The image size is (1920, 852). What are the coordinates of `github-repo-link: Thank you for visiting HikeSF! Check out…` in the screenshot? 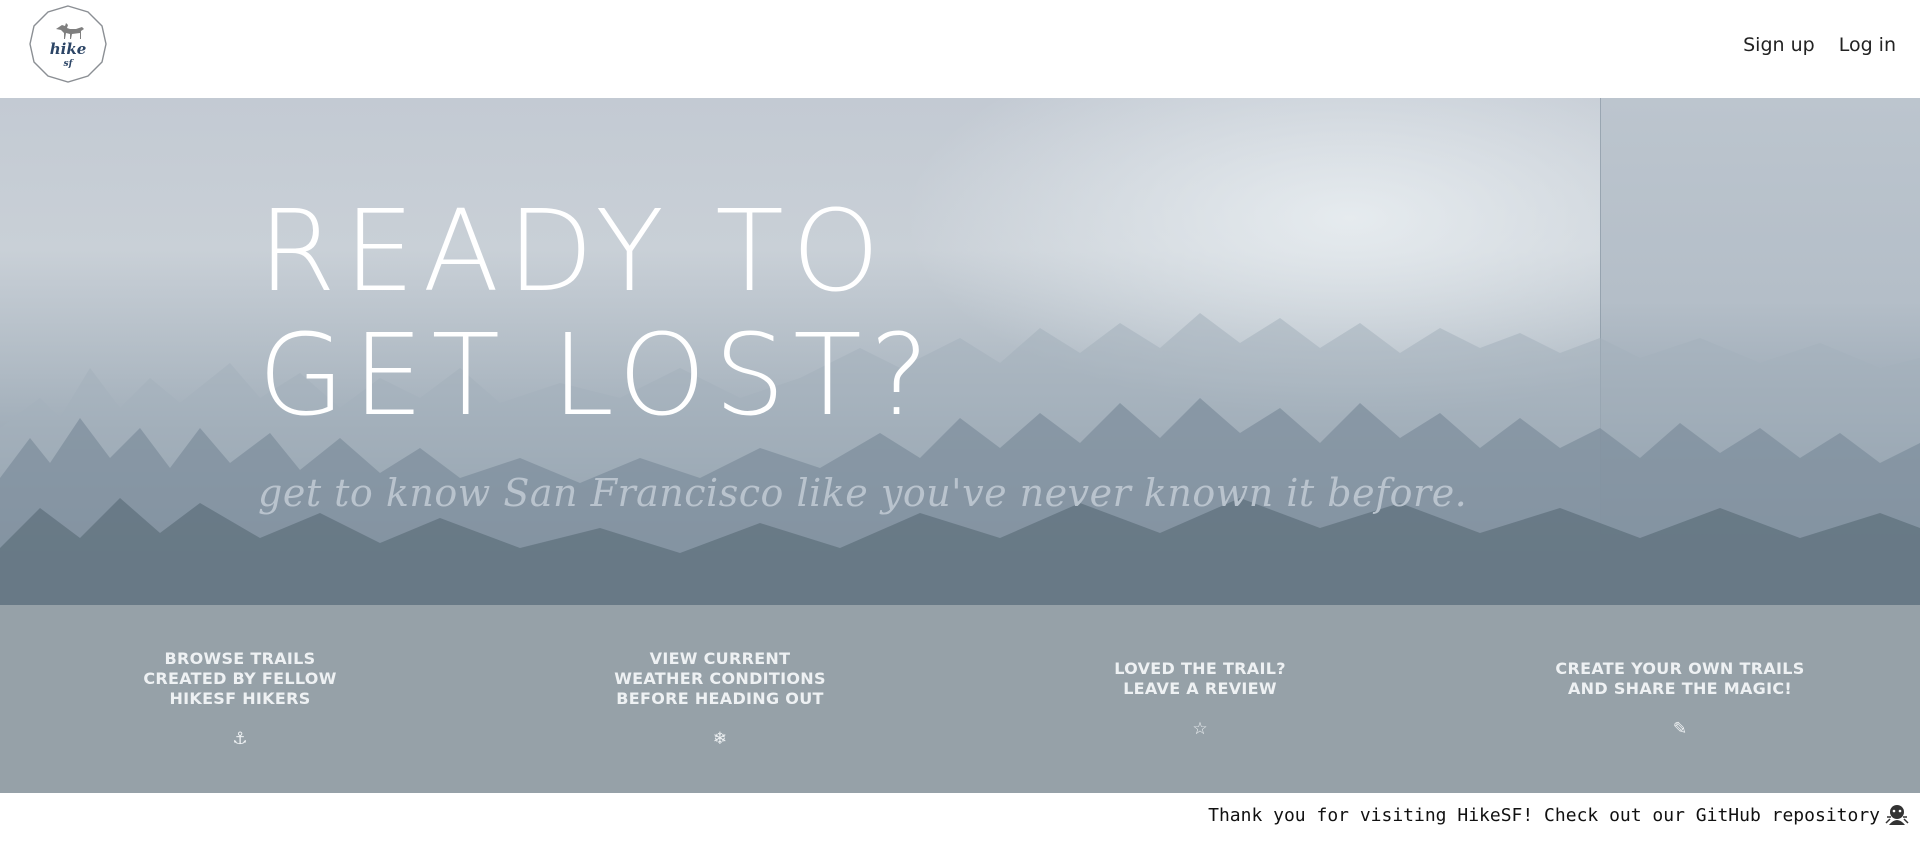 It's located at (1544, 815).